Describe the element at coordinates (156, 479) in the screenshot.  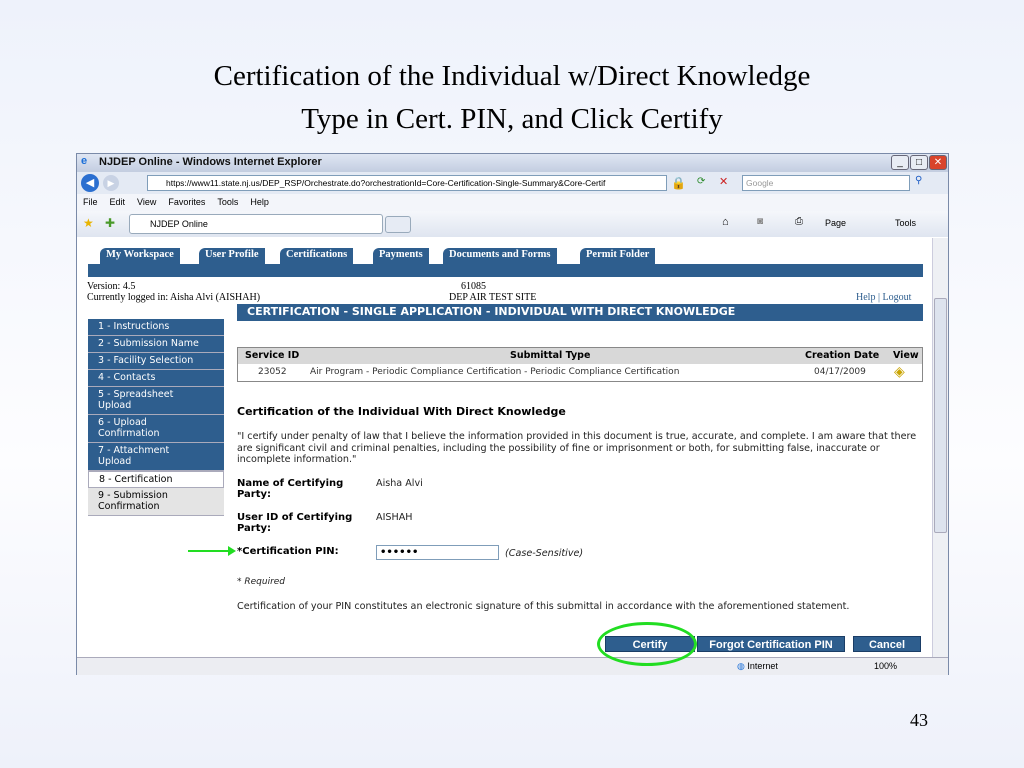
I see `step-certification: 8 - Certification` at that location.